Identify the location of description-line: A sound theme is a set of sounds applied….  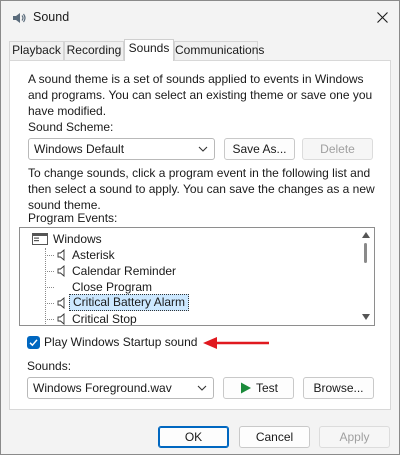
(196, 79).